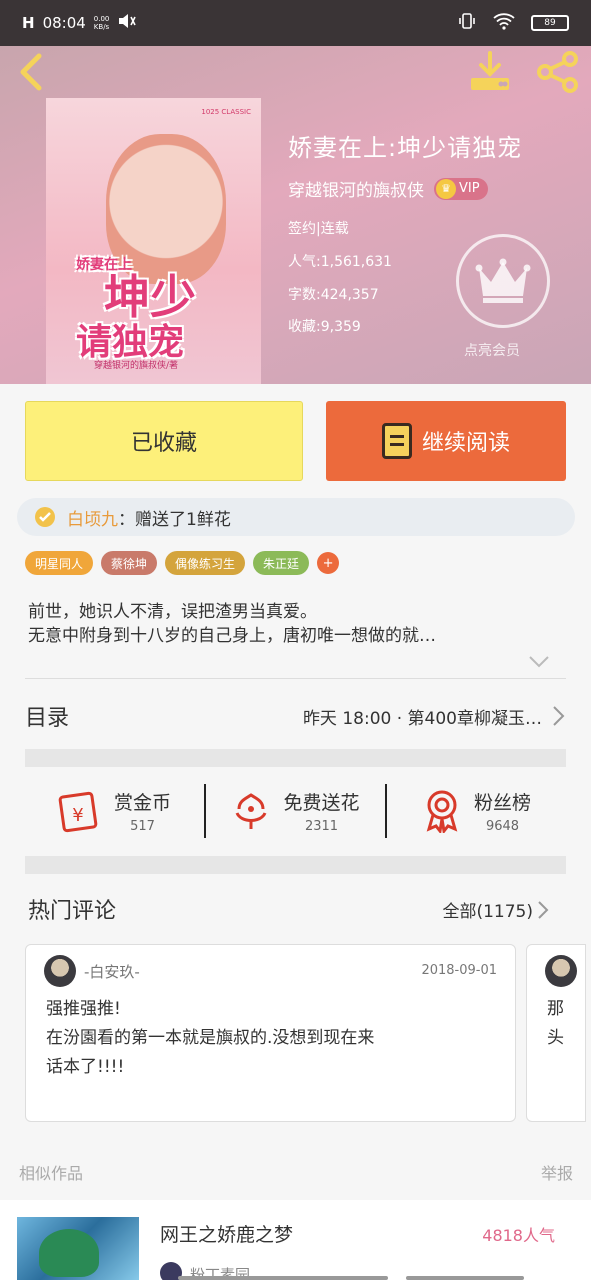 This screenshot has width=591, height=1280. I want to click on share-icon, so click(557, 72).